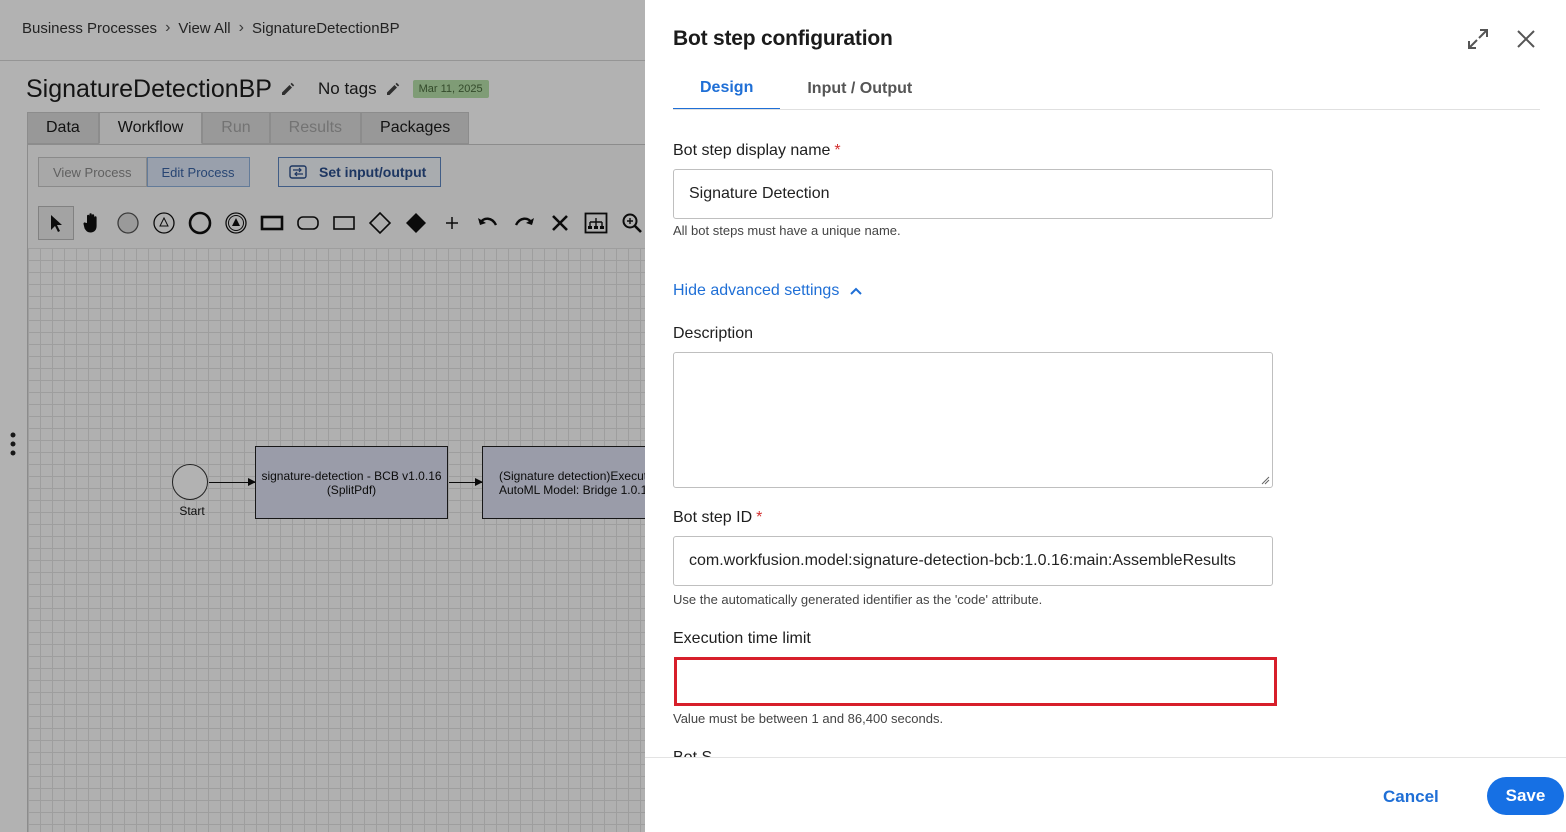 The height and width of the screenshot is (832, 1566). Describe the element at coordinates (1526, 39) in the screenshot. I see `close-icon` at that location.